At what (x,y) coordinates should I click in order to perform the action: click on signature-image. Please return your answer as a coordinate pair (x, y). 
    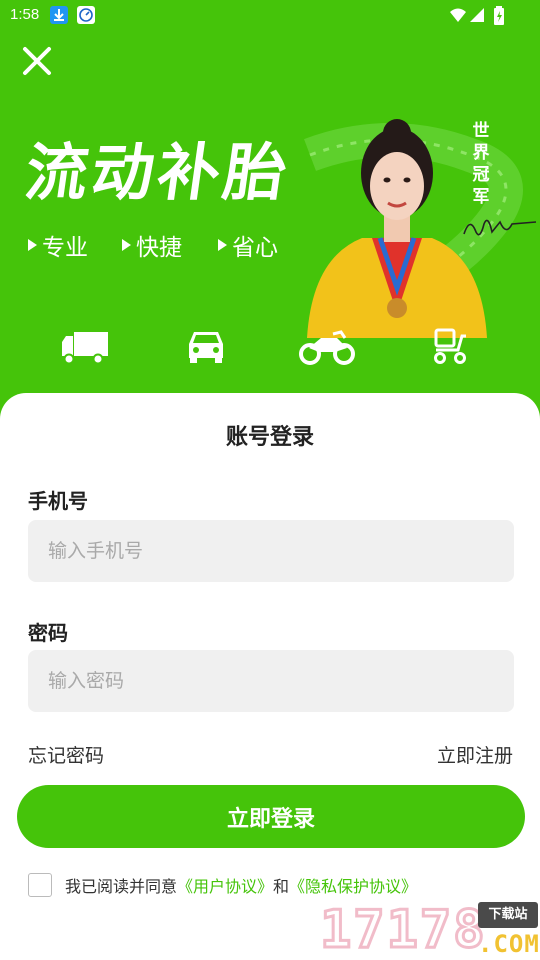
    Looking at the image, I should click on (500, 227).